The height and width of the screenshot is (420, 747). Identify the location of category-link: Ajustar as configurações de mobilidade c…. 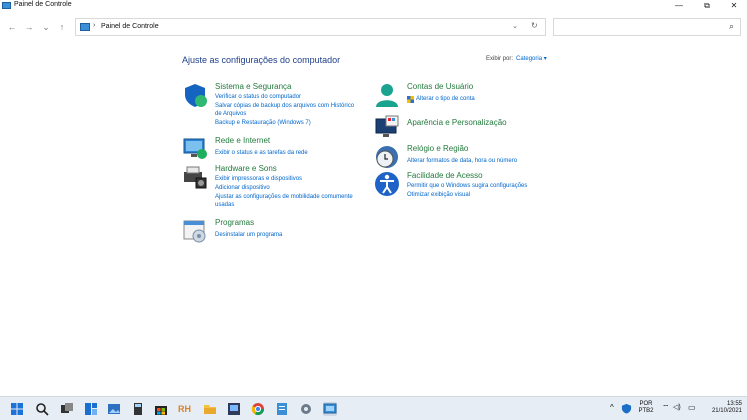
(284, 197).